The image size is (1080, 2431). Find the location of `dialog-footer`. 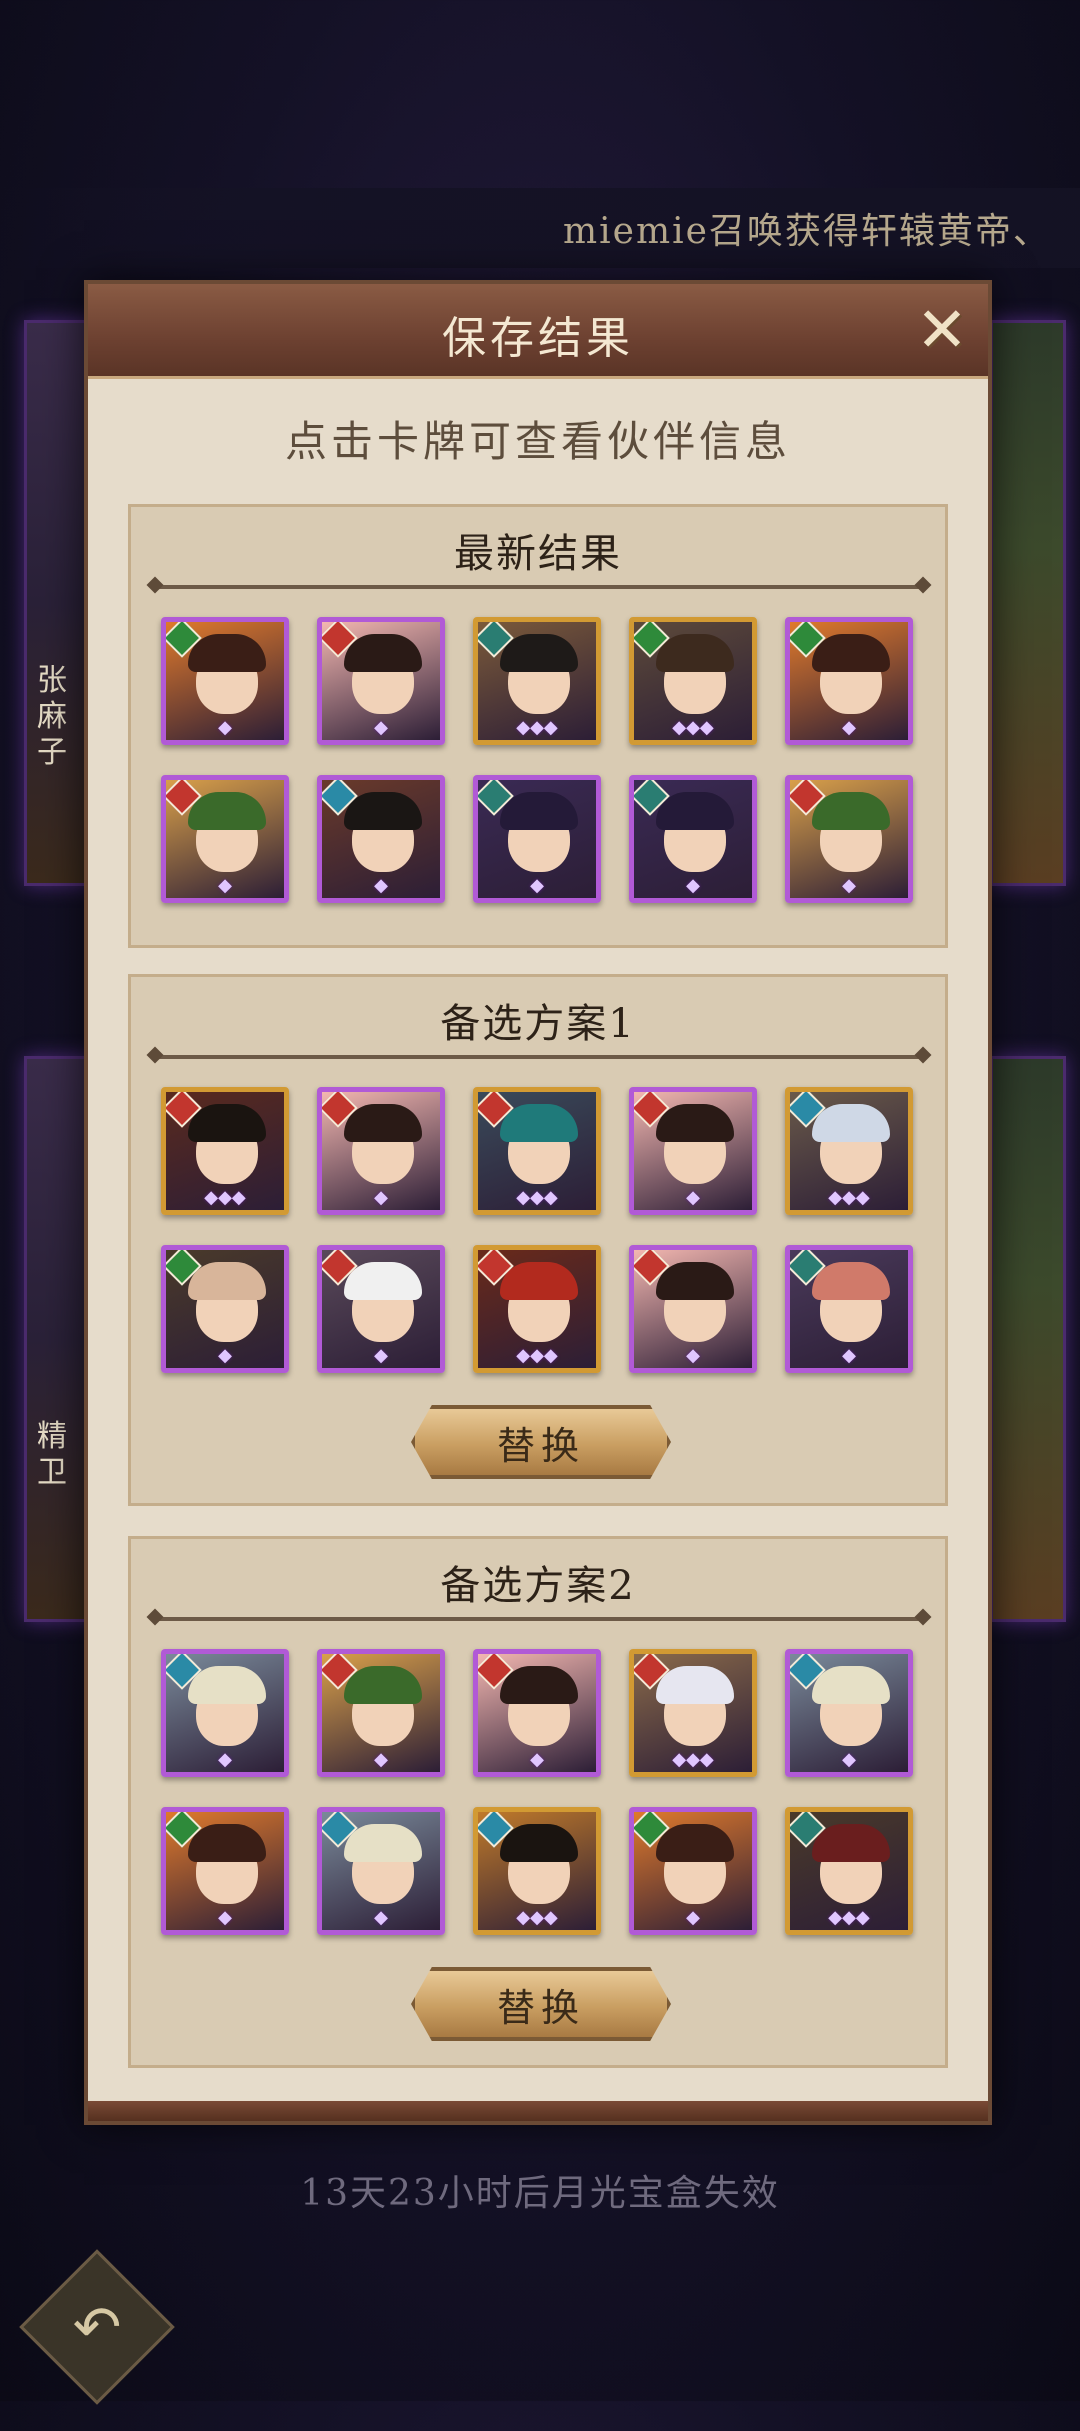

dialog-footer is located at coordinates (538, 2111).